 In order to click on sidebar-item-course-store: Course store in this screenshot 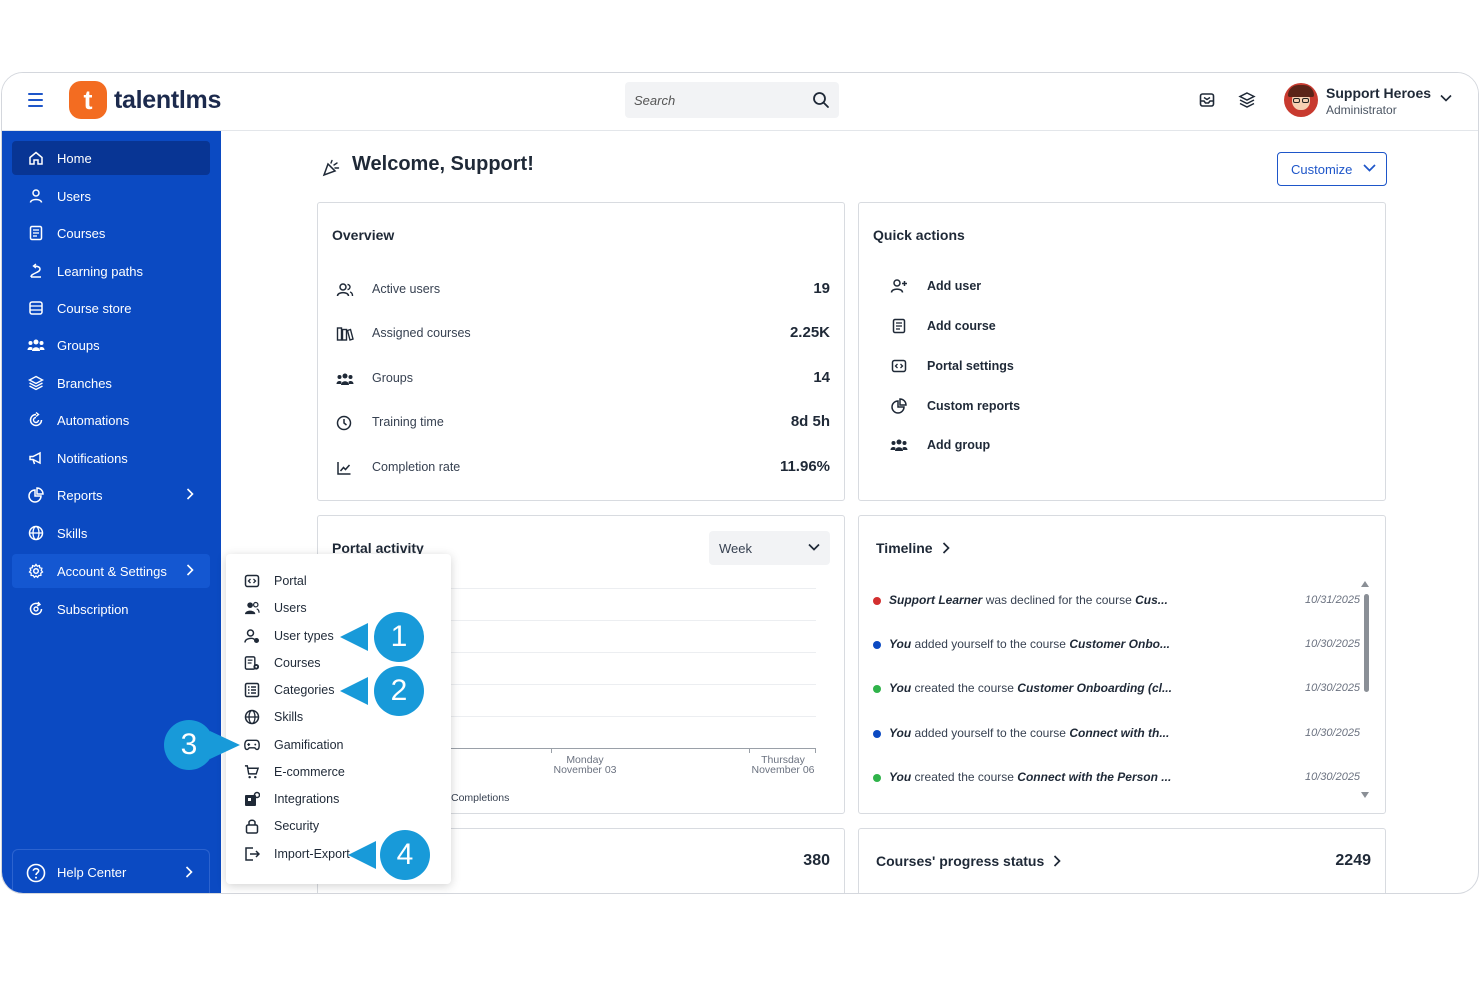, I will do `click(111, 308)`.